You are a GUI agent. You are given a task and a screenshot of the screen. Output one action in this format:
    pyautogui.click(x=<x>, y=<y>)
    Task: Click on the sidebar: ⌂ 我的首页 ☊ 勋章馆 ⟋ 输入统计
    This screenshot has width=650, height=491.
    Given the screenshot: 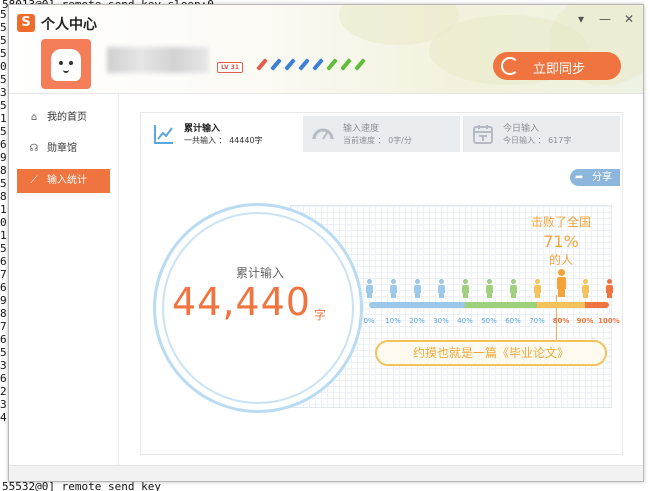 What is the action you would take?
    pyautogui.click(x=64, y=287)
    